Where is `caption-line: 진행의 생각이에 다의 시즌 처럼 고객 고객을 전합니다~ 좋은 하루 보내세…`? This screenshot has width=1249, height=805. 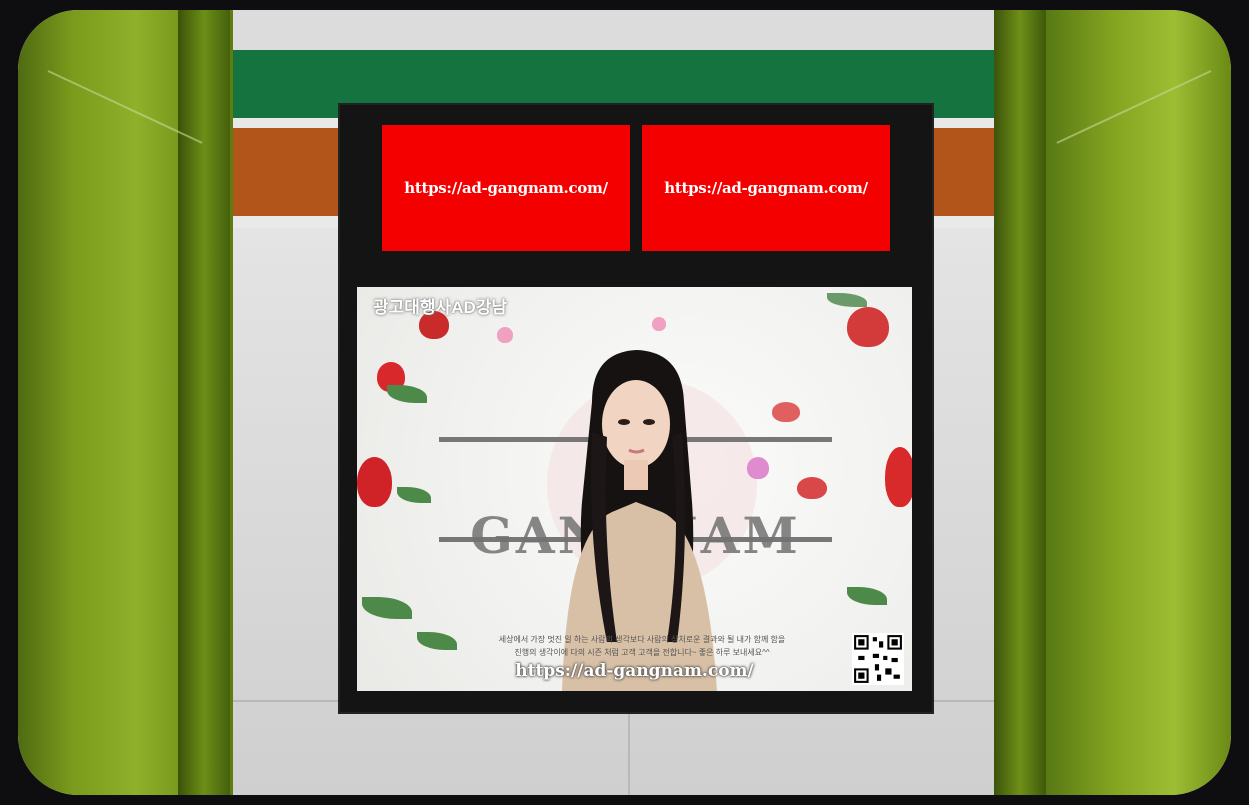
caption-line: 진행의 생각이에 다의 시즌 처럼 고객 고객을 전합니다~ 좋은 하루 보내세… is located at coordinates (642, 652).